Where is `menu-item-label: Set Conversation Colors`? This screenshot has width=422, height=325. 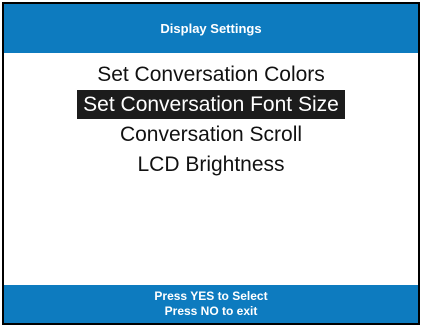
menu-item-label: Set Conversation Colors is located at coordinates (211, 74).